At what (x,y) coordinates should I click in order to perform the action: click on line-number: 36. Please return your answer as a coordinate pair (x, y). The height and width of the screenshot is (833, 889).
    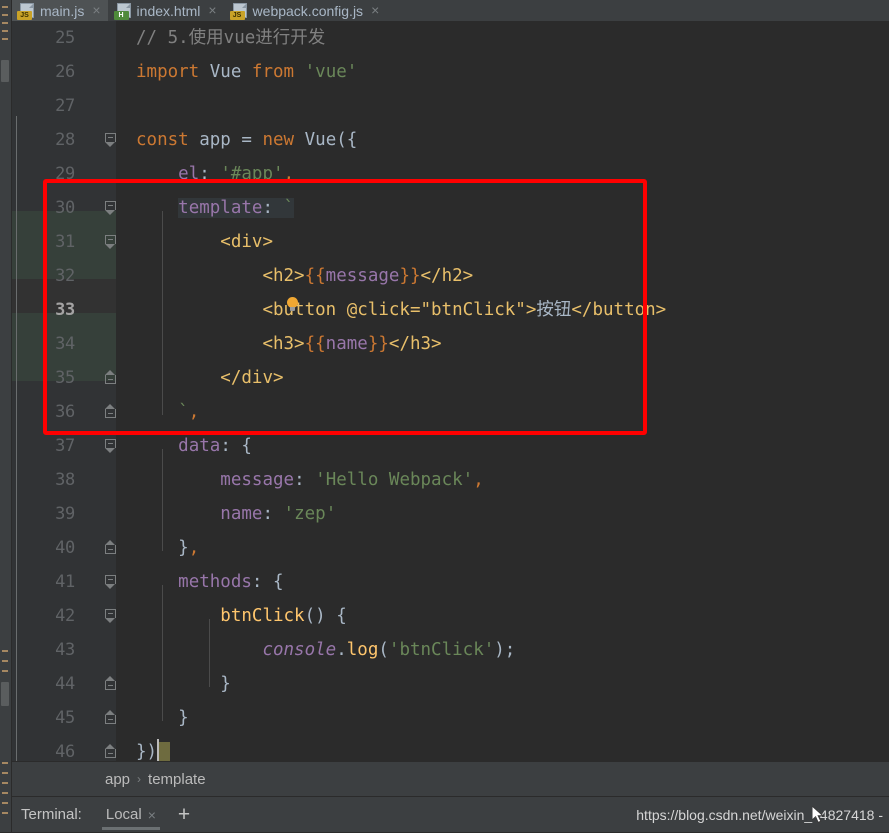
    Looking at the image, I should click on (65, 412).